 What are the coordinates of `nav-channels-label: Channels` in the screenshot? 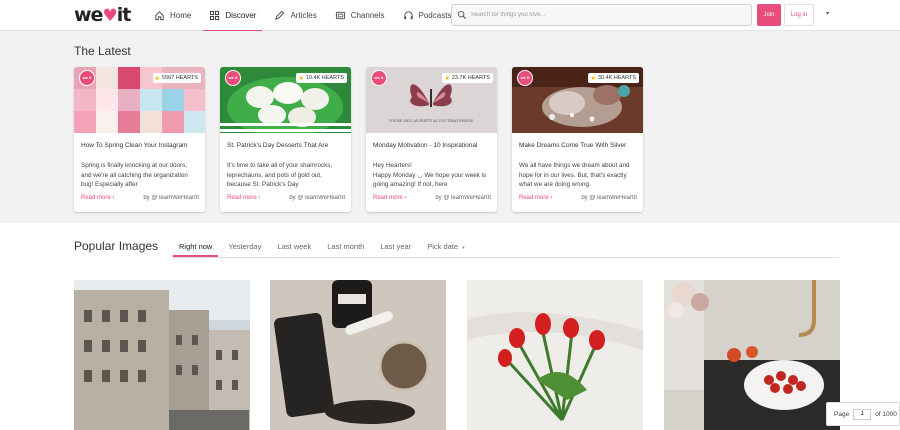 It's located at (367, 15).